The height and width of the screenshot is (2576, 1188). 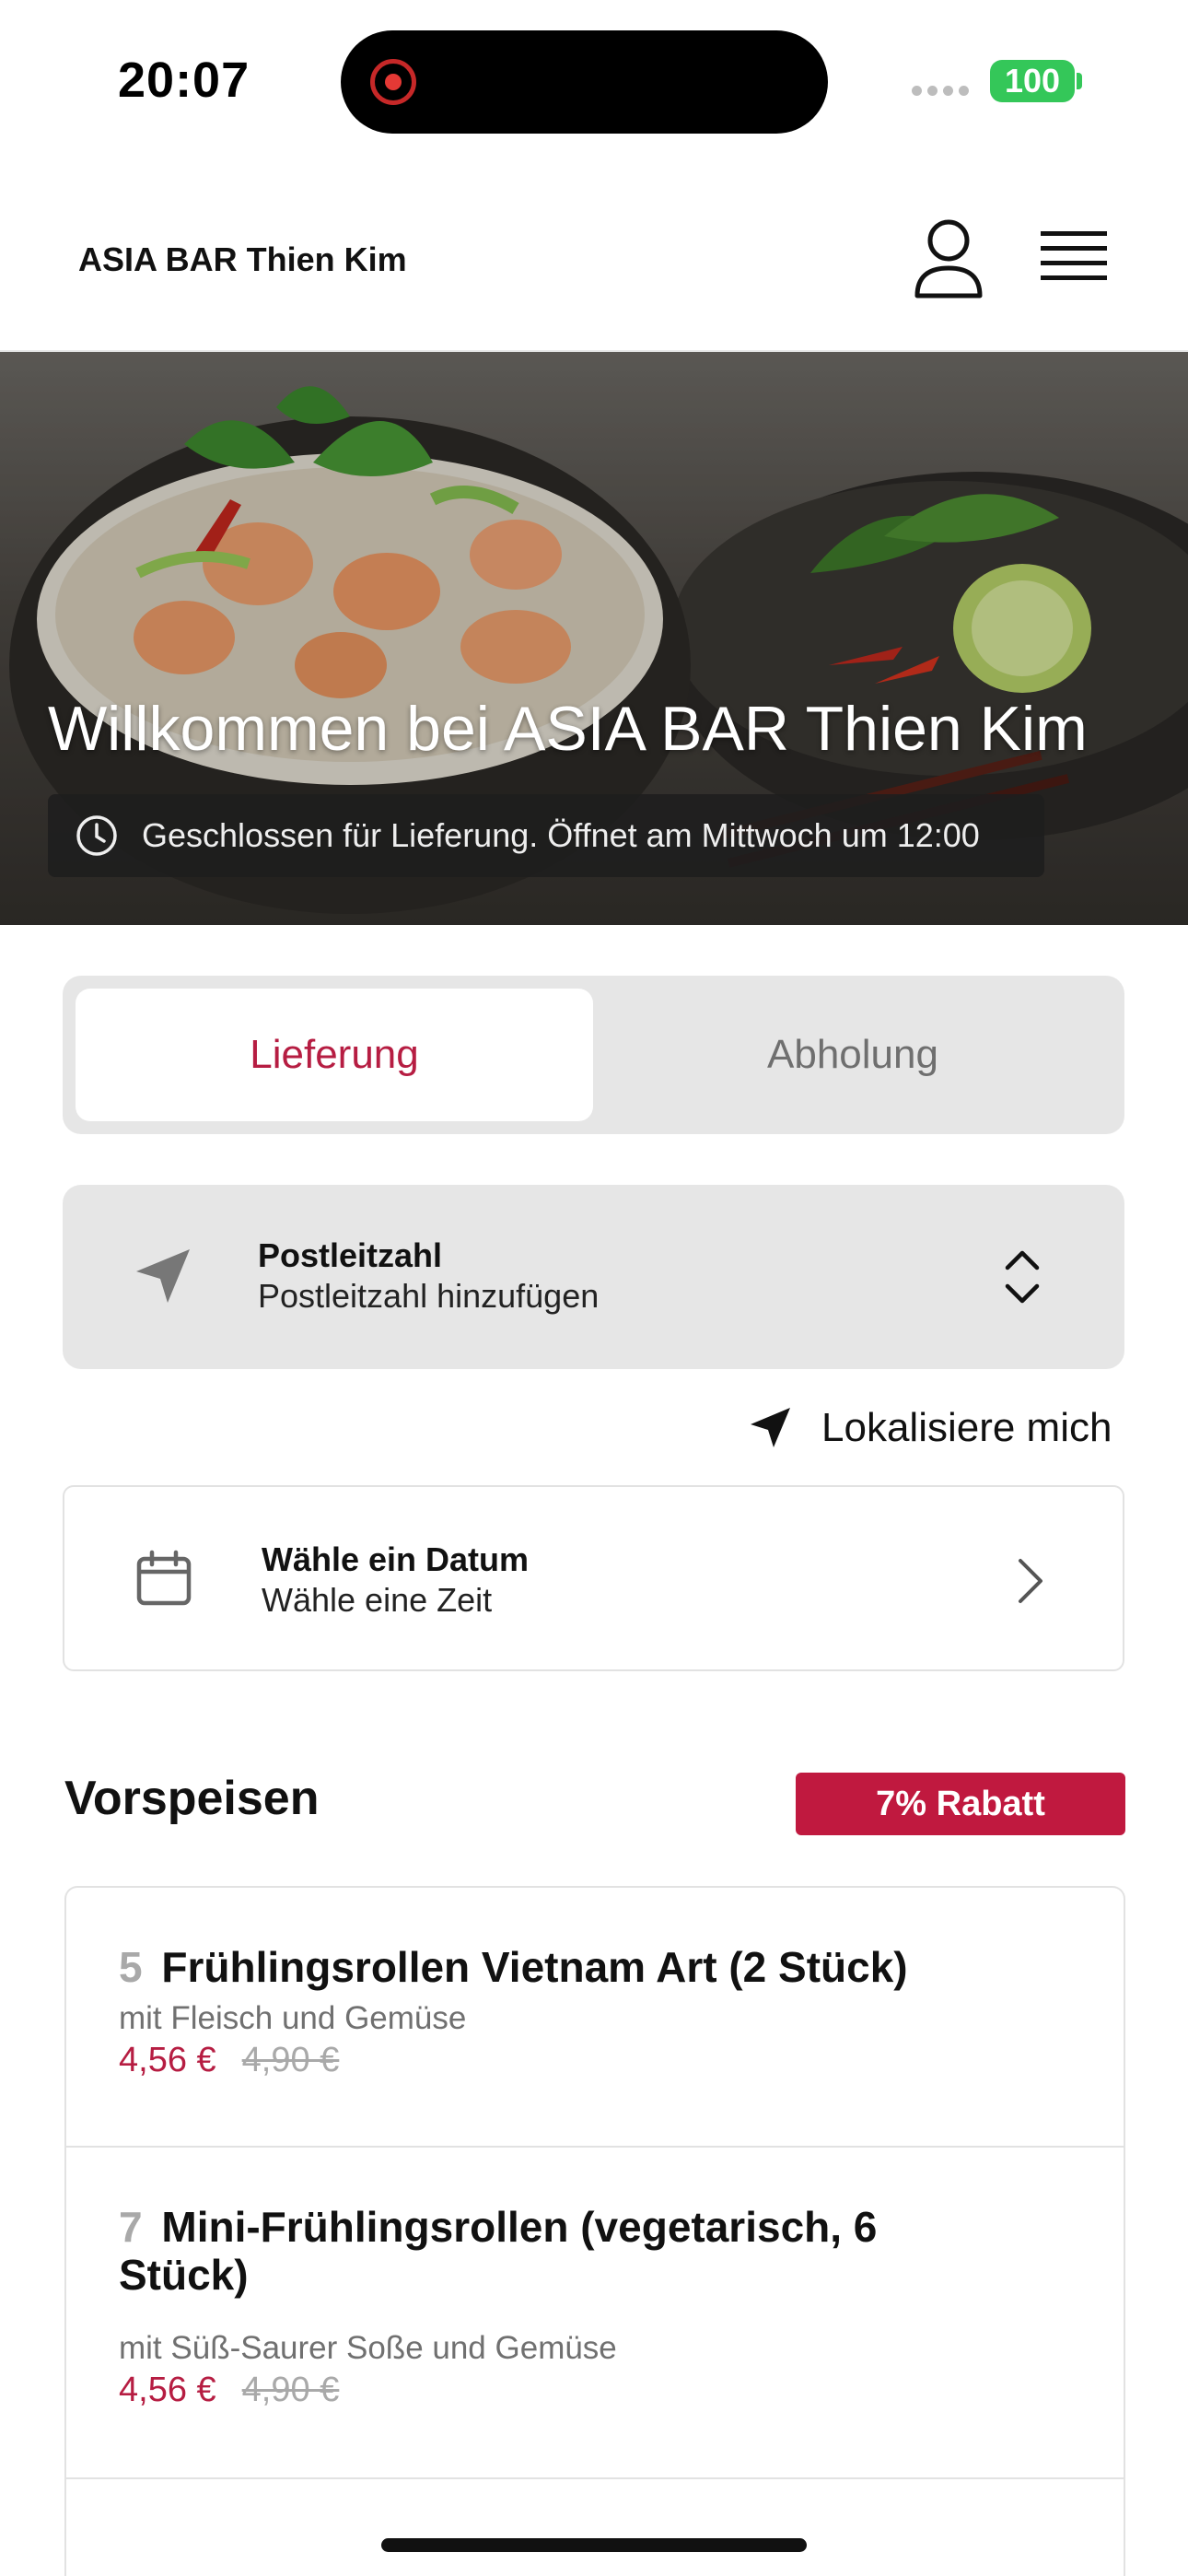 I want to click on date-time-picker: Wähle ein Datum Wähle eine Zeit, so click(x=593, y=1578).